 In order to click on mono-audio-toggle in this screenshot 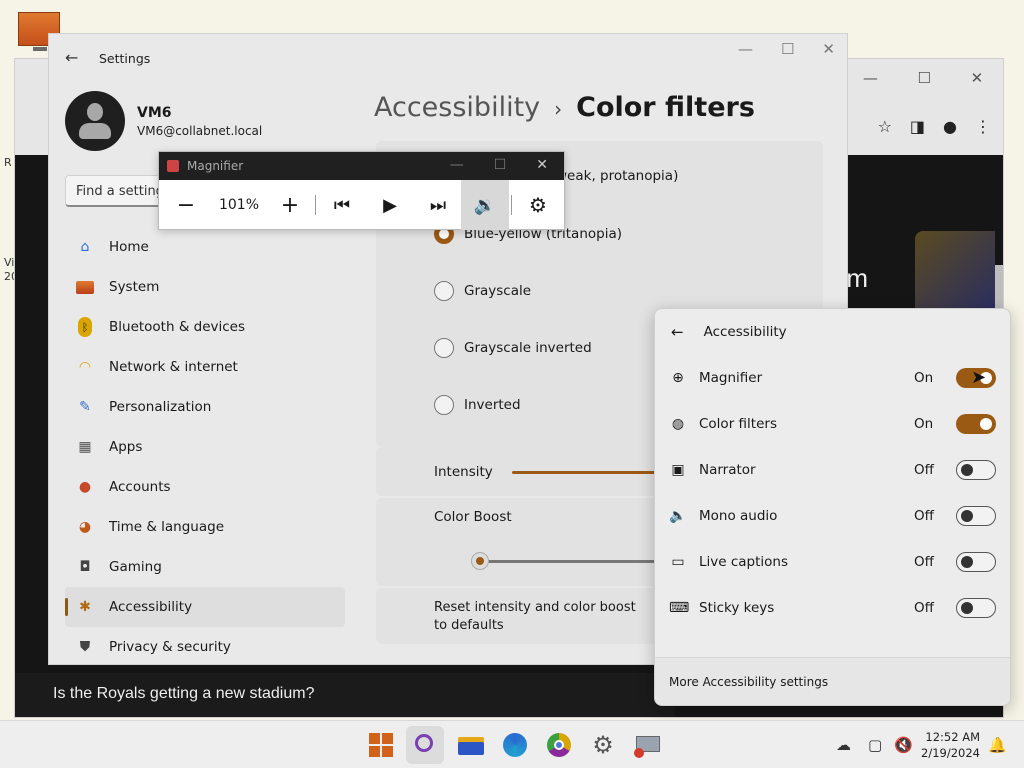, I will do `click(976, 516)`.